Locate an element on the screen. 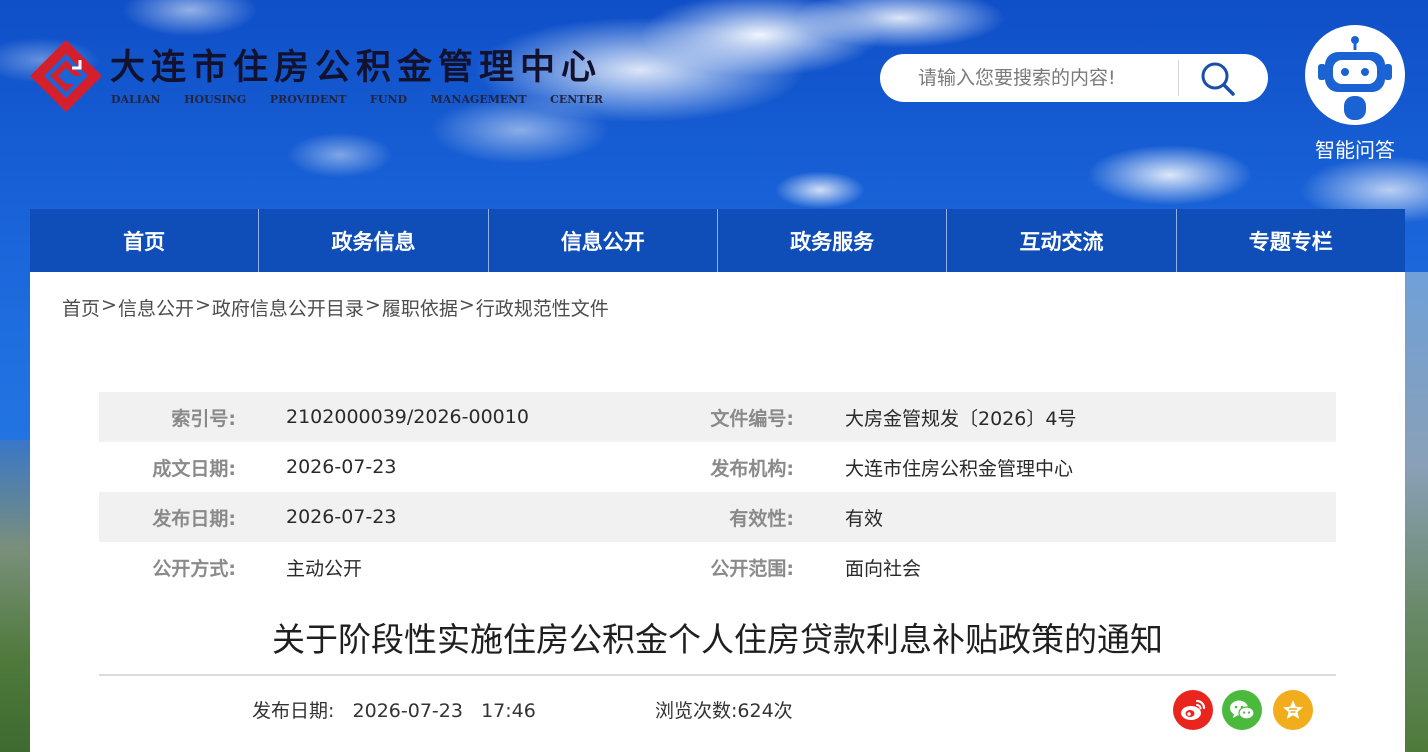 This screenshot has height=752, width=1428. nav-item-home: 首页 is located at coordinates (144, 240).